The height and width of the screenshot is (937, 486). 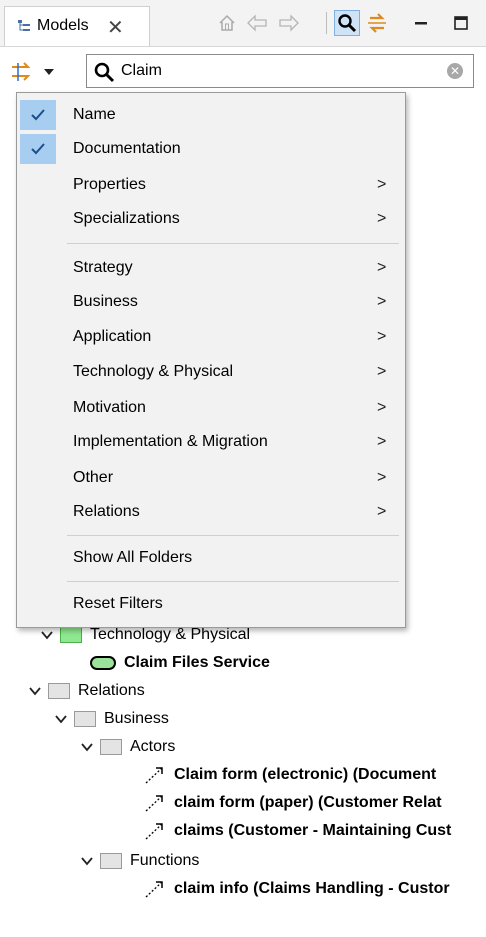 I want to click on tree-row-actors-folder: Actors, so click(x=127, y=747).